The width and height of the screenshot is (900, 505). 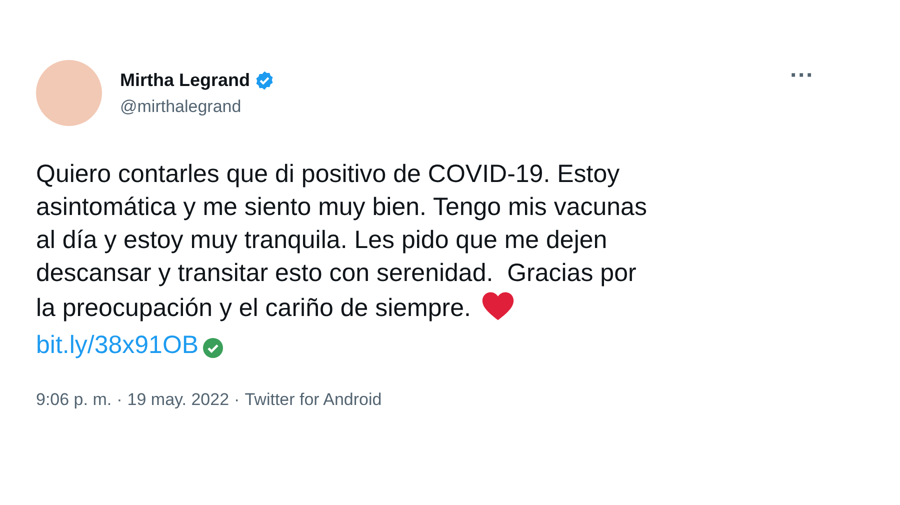 What do you see at coordinates (178, 400) in the screenshot?
I see `tweet-date: 19 may. 2022` at bounding box center [178, 400].